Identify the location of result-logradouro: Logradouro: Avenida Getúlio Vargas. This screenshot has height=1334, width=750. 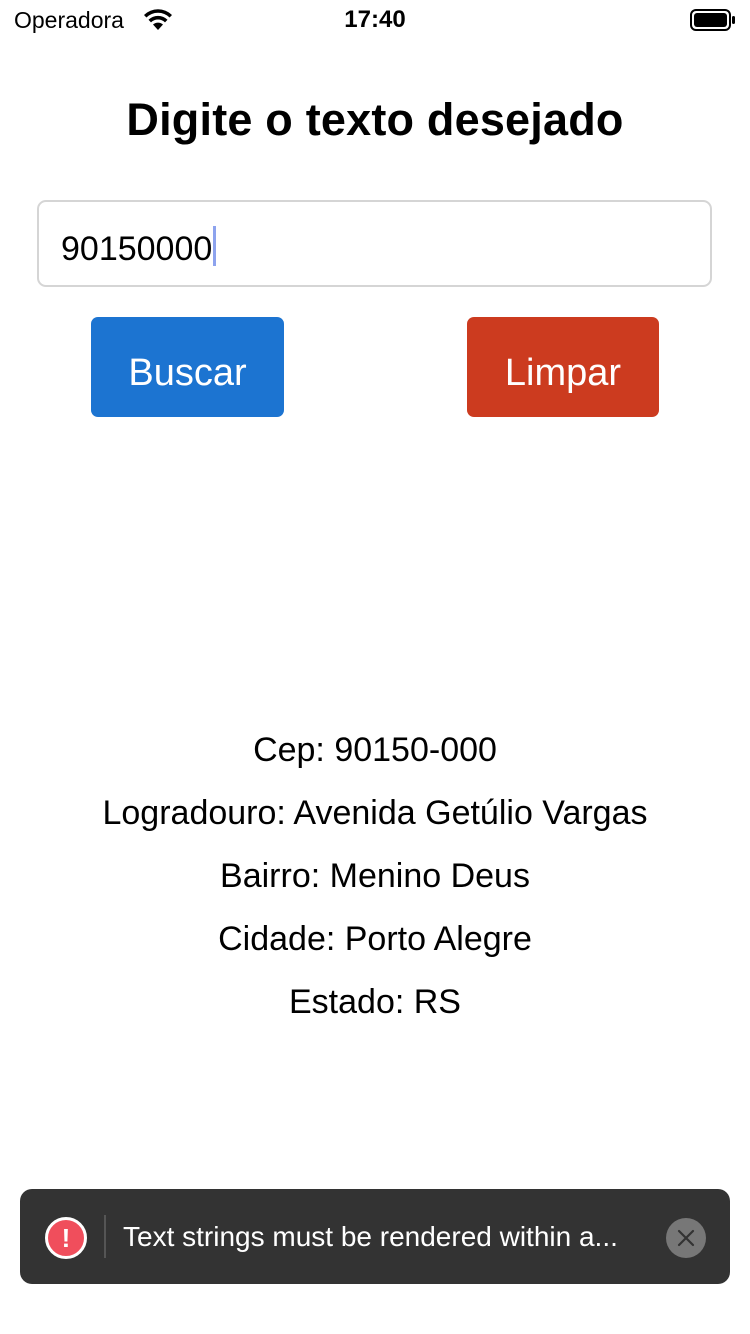
(375, 813).